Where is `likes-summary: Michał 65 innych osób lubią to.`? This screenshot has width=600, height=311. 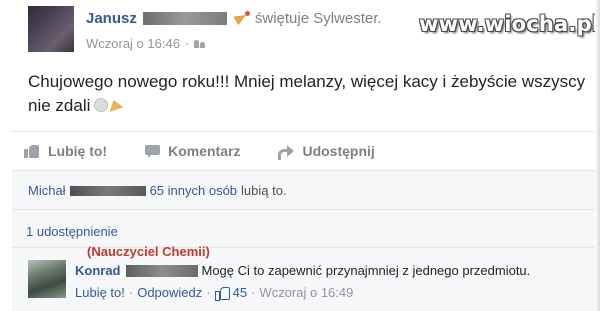 likes-summary: Michał 65 innych osób lubią to. is located at coordinates (157, 190).